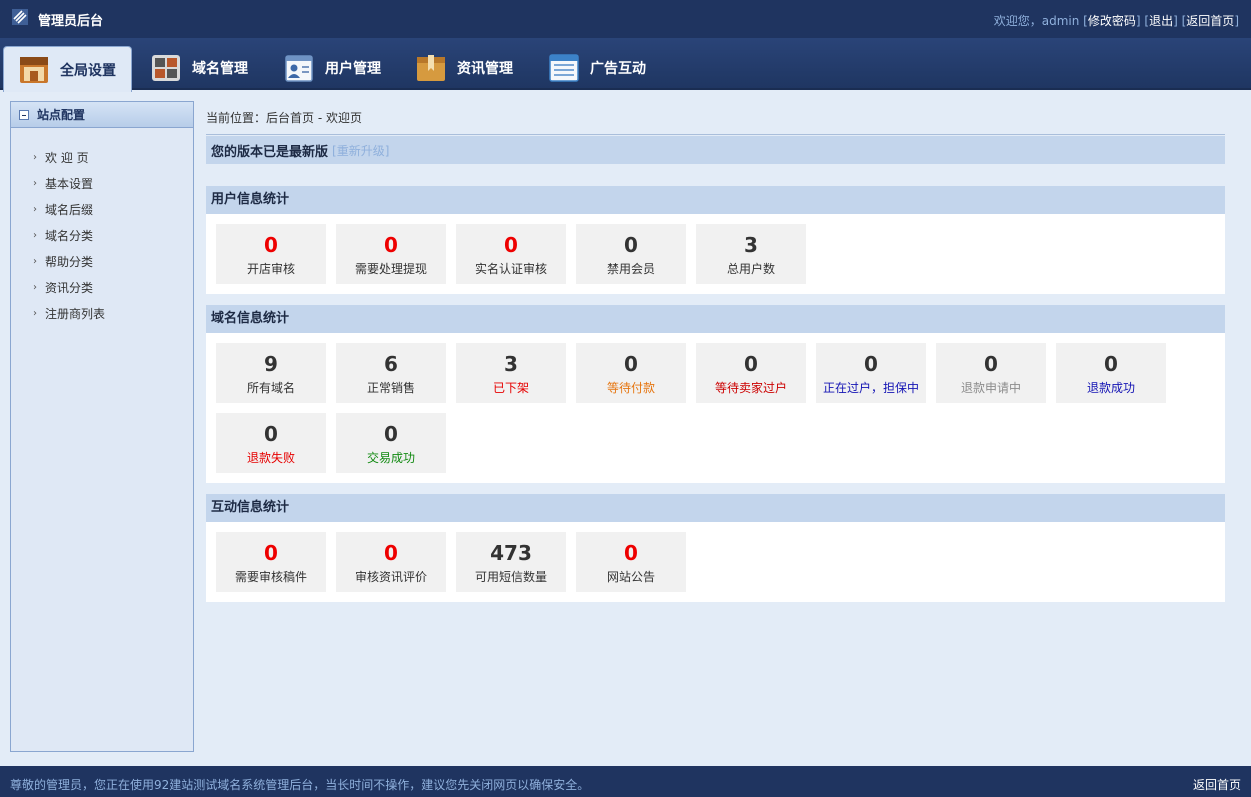 The image size is (1251, 797). What do you see at coordinates (220, 69) in the screenshot?
I see `tab-label: 域名管理` at bounding box center [220, 69].